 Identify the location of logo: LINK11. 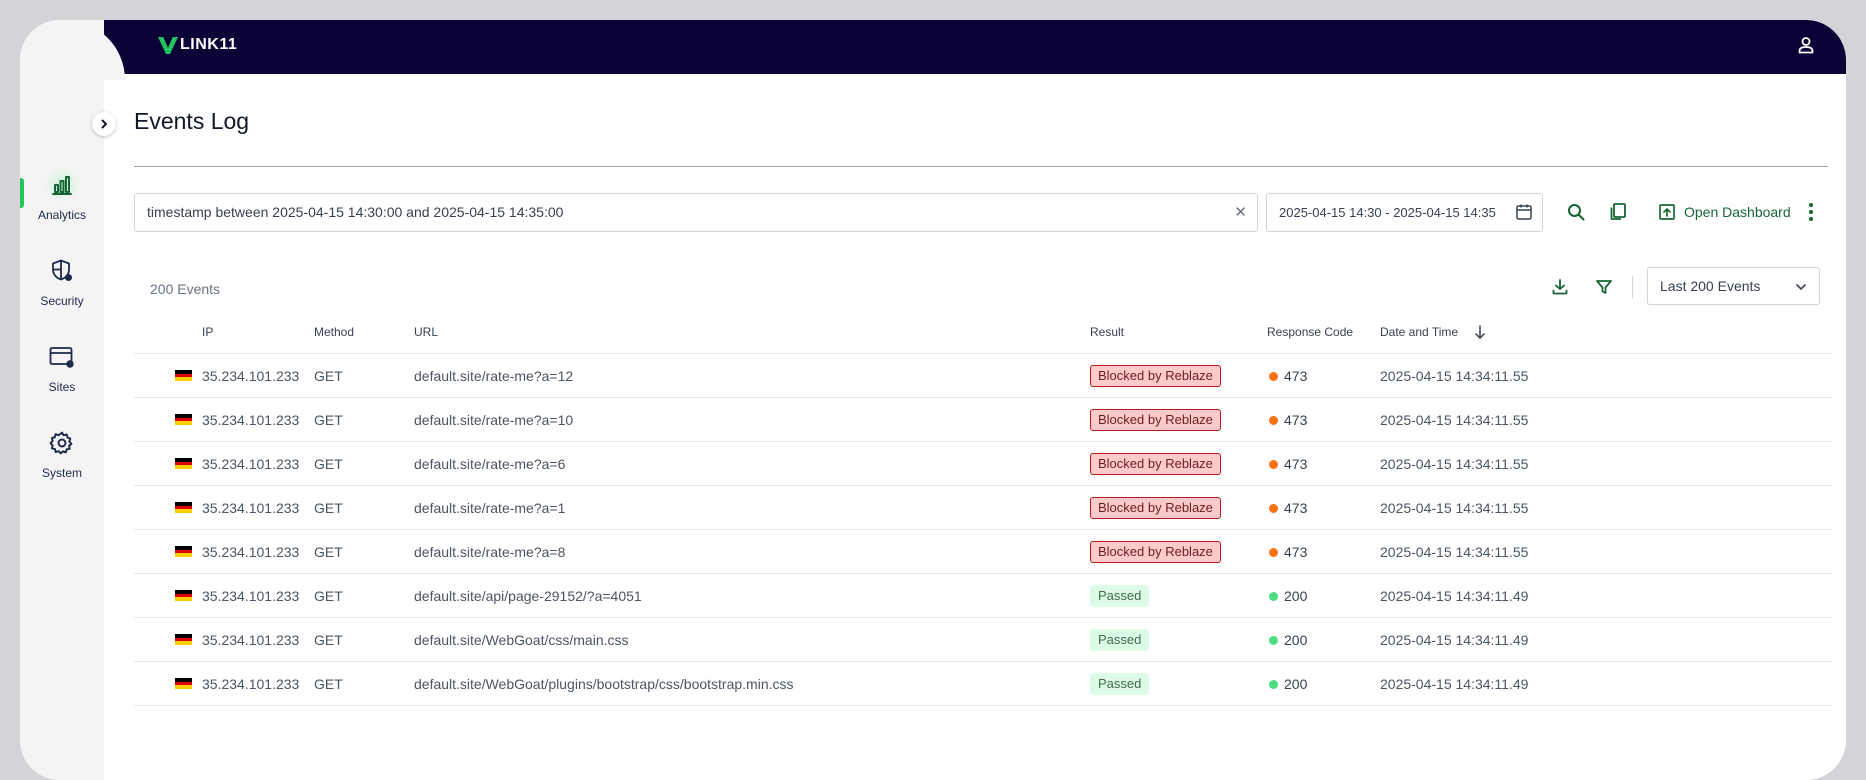
(197, 45).